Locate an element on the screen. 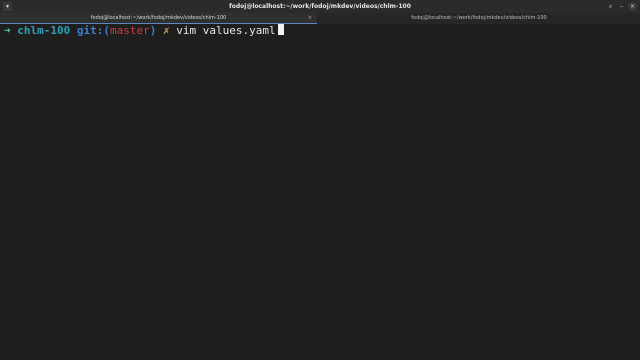 Image resolution: width=640 pixels, height=360 pixels. dirty-marker: ✗ is located at coordinates (166, 30).